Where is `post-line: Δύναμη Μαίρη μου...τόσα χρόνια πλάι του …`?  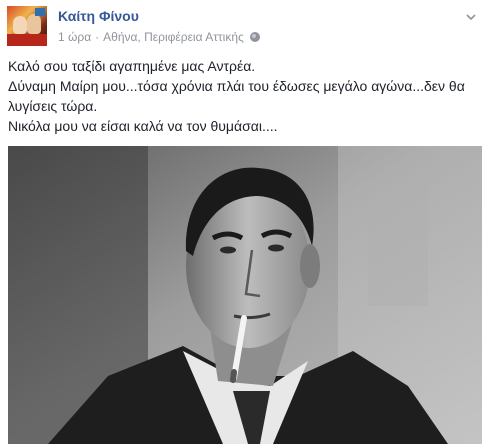
post-line: Δύναμη Μαίρη μου...τόσα χρόνια πλάι του … is located at coordinates (236, 96).